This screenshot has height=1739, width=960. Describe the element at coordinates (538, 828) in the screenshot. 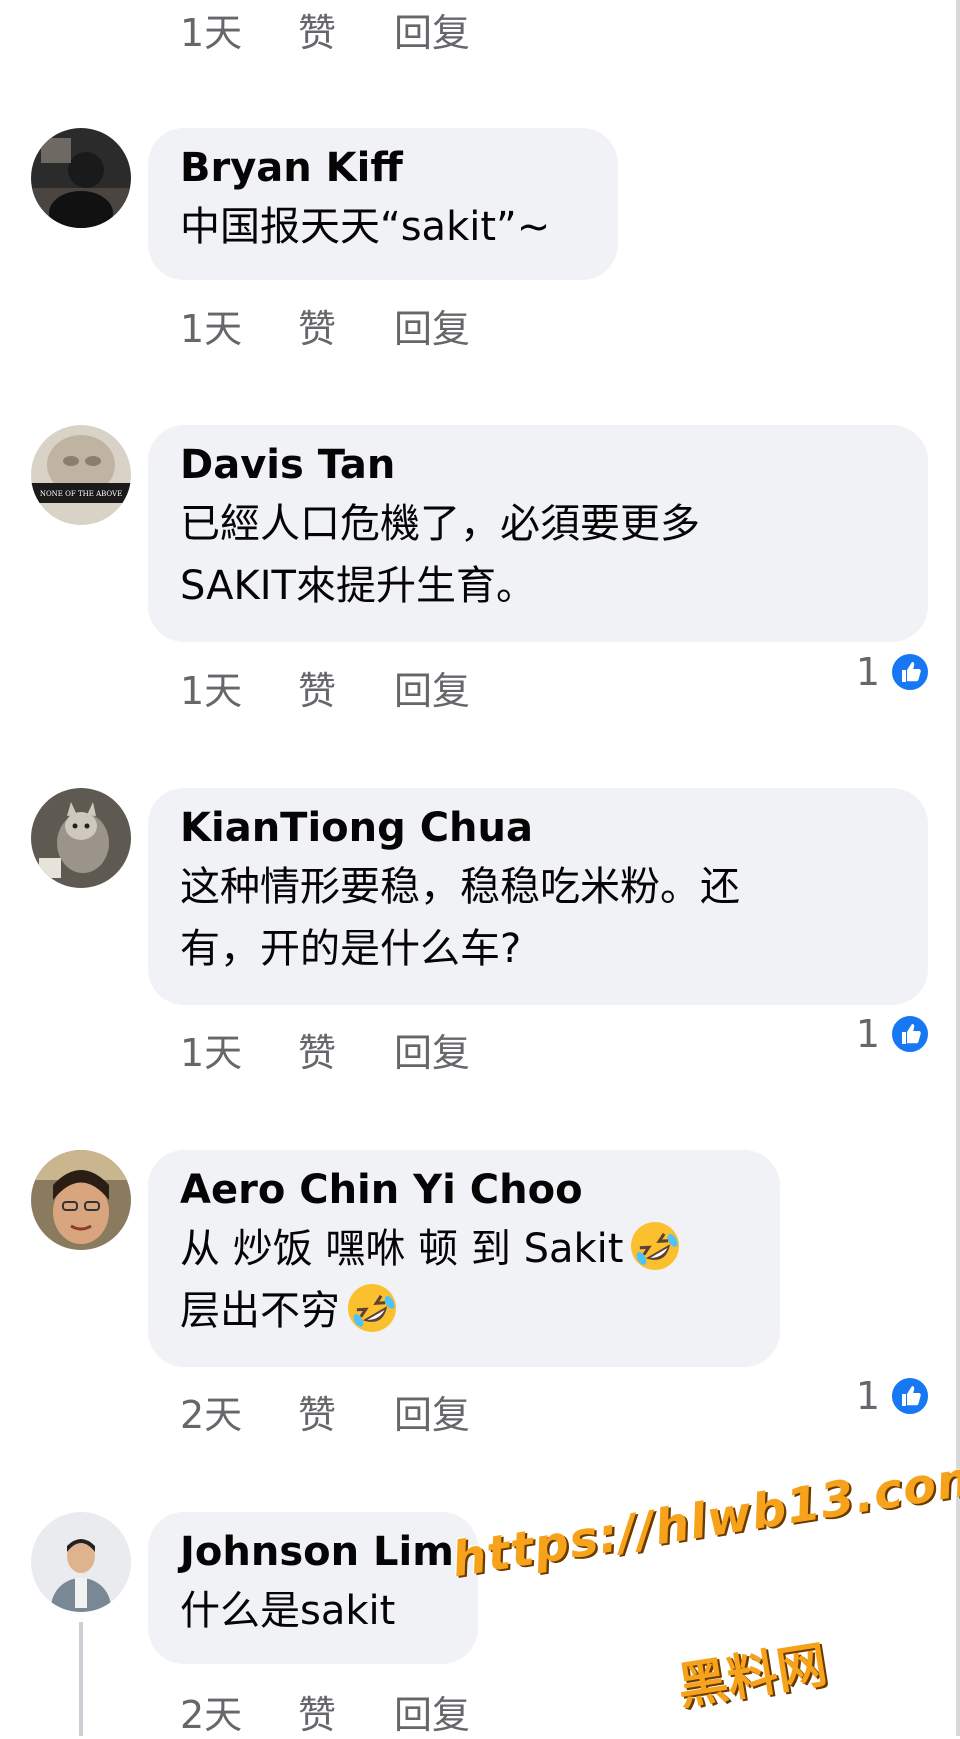

I see `comment-author: KianTiong Chua` at that location.